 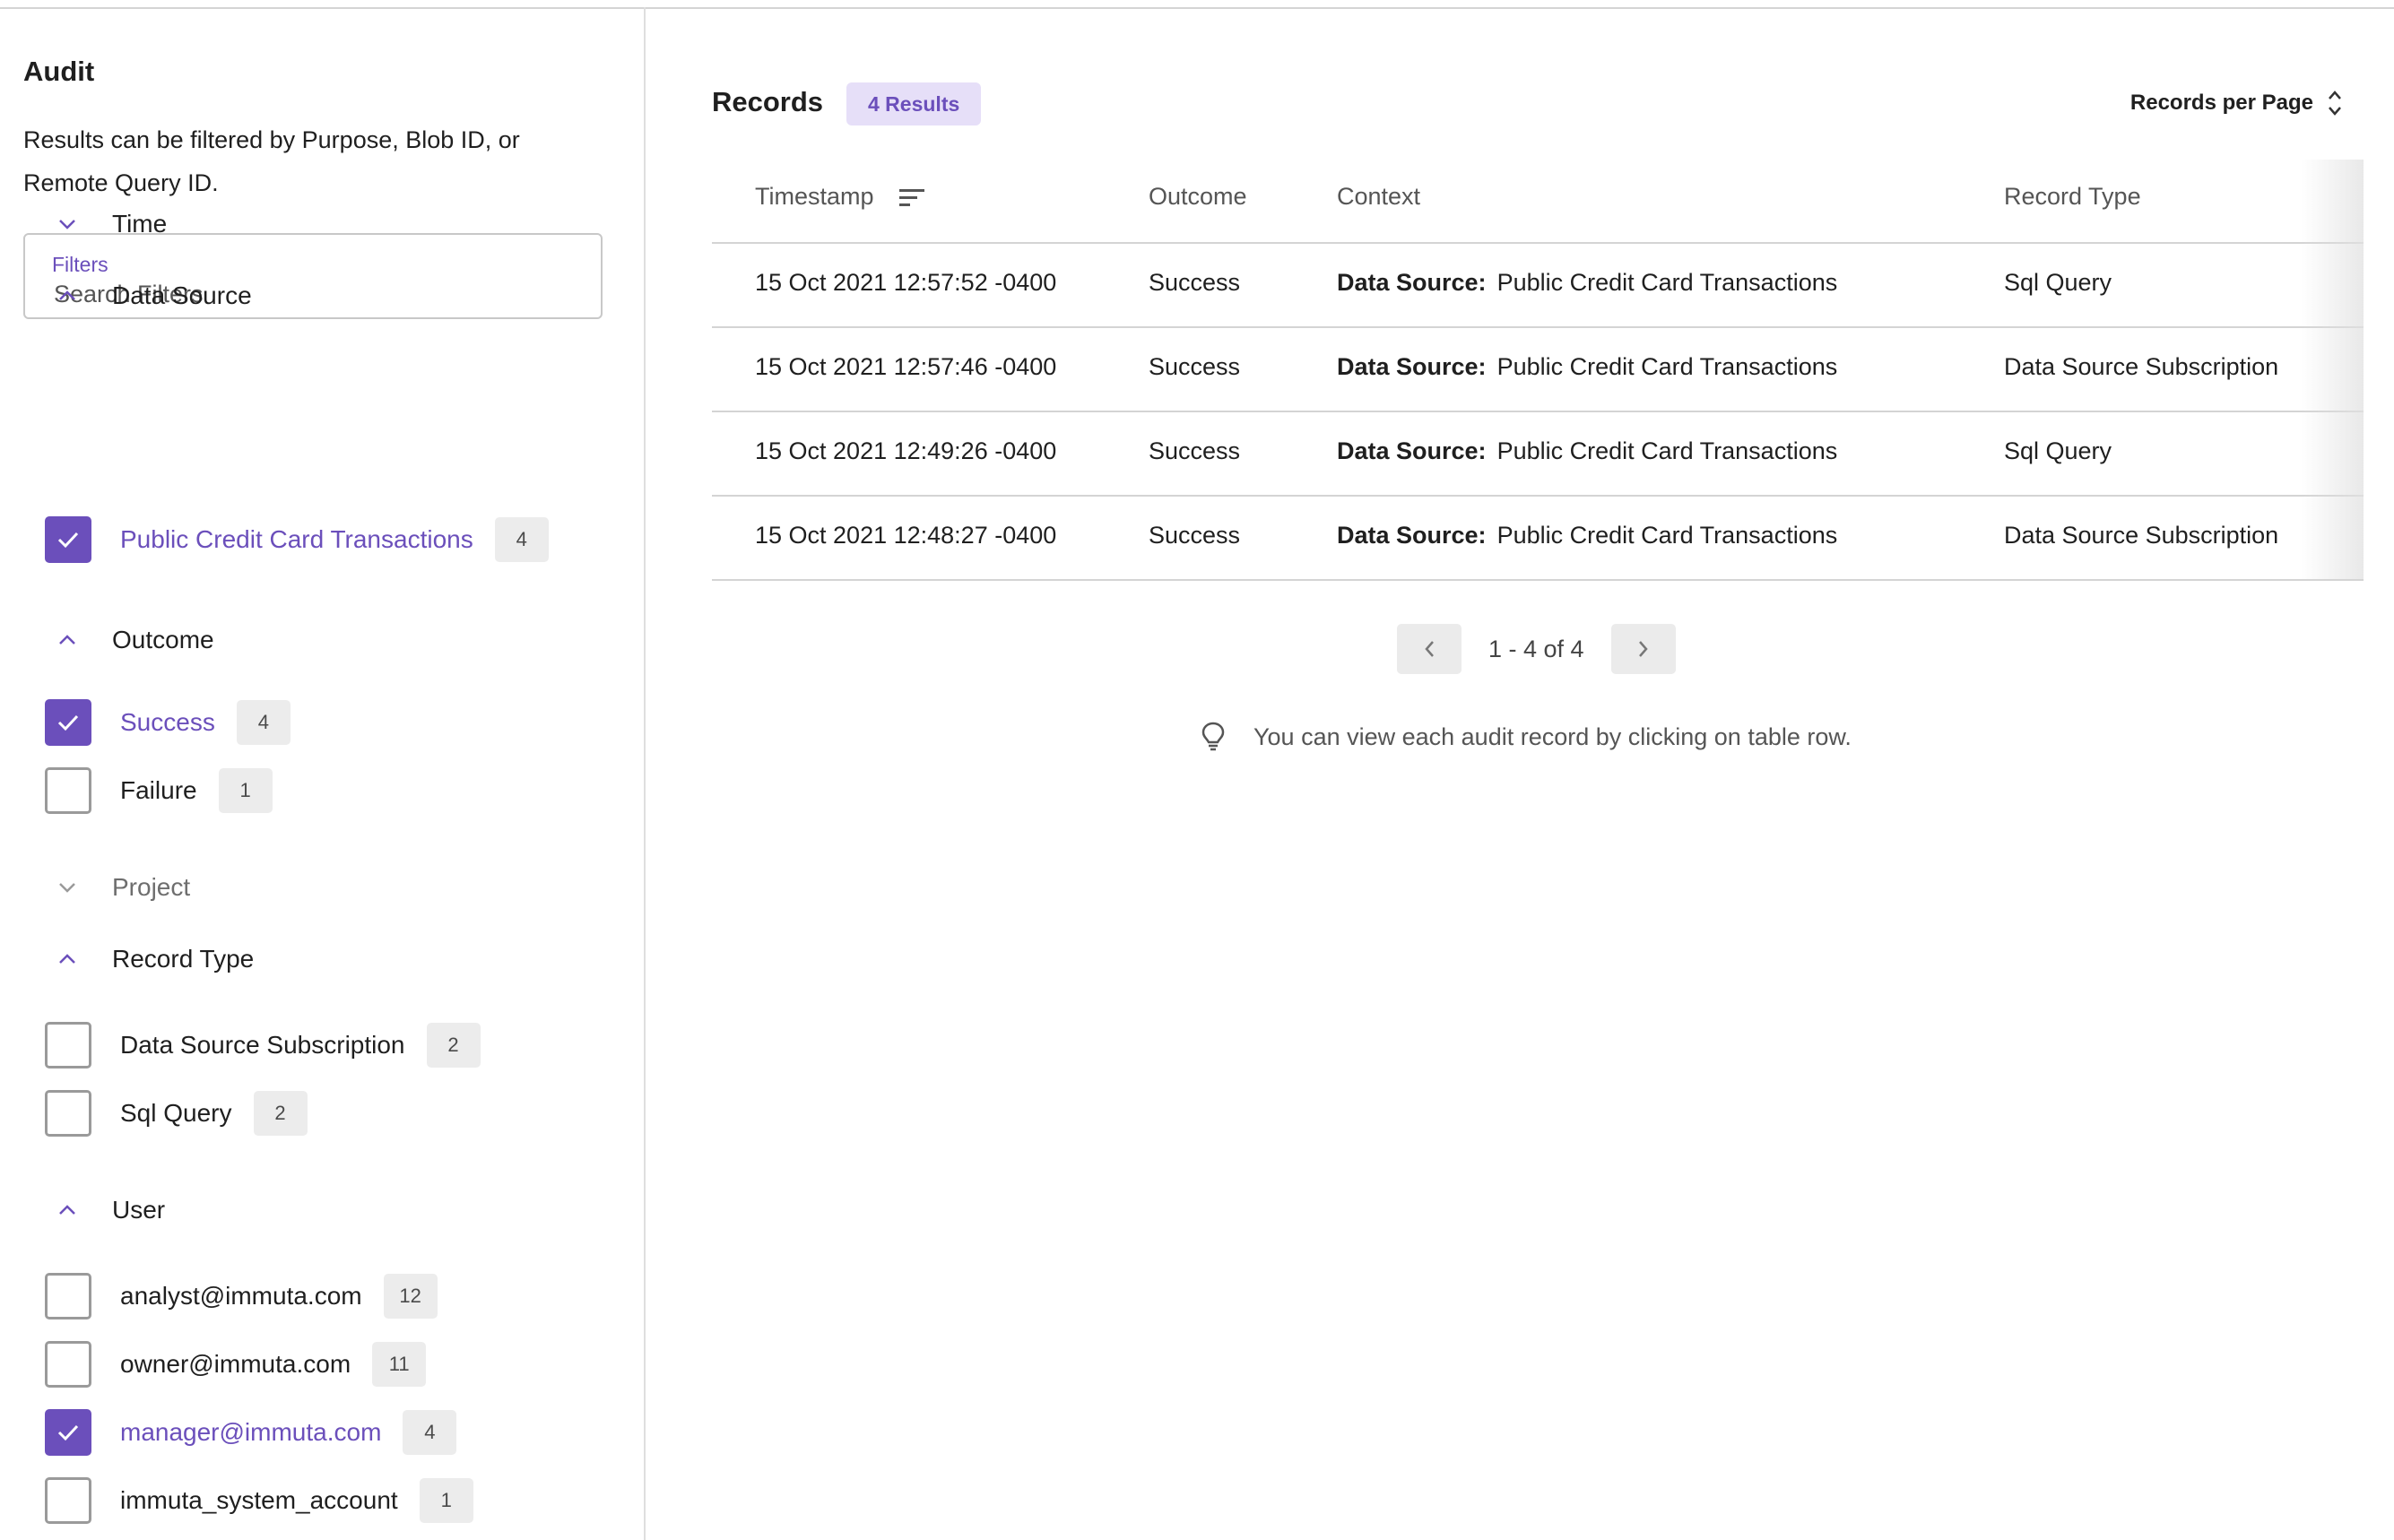 What do you see at coordinates (153, 959) in the screenshot?
I see `section-record-type-toggle: Record Type` at bounding box center [153, 959].